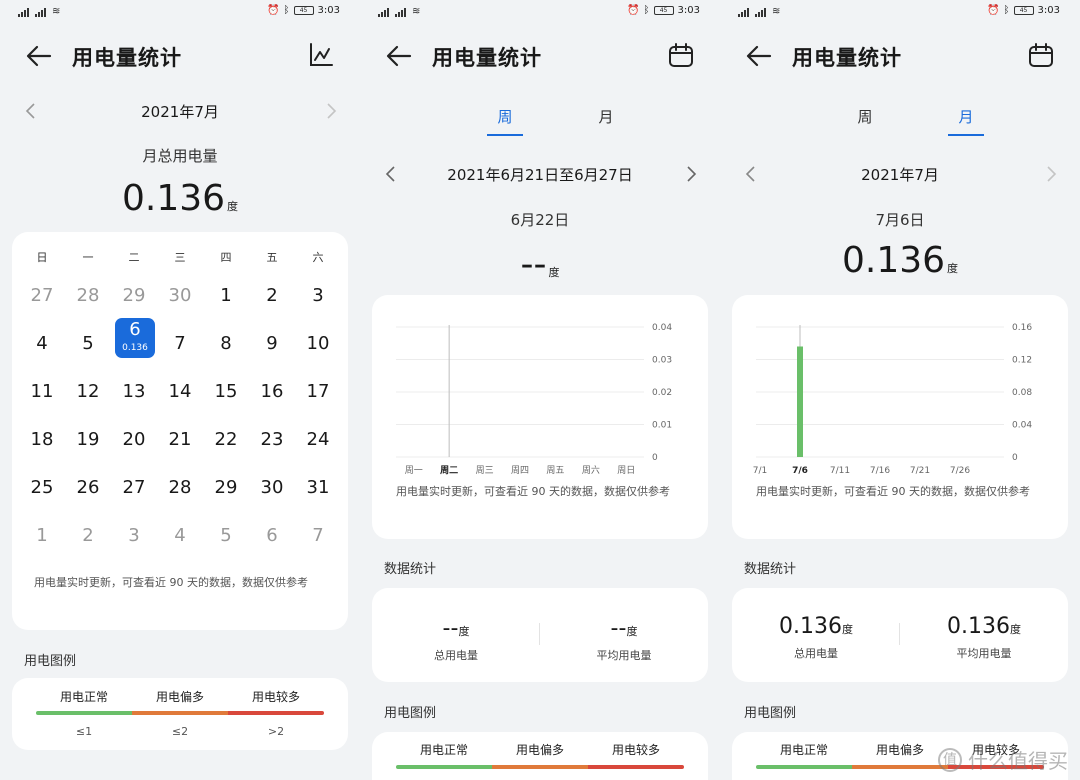 This screenshot has width=1080, height=780. I want to click on calendar-day: 28, so click(180, 488).